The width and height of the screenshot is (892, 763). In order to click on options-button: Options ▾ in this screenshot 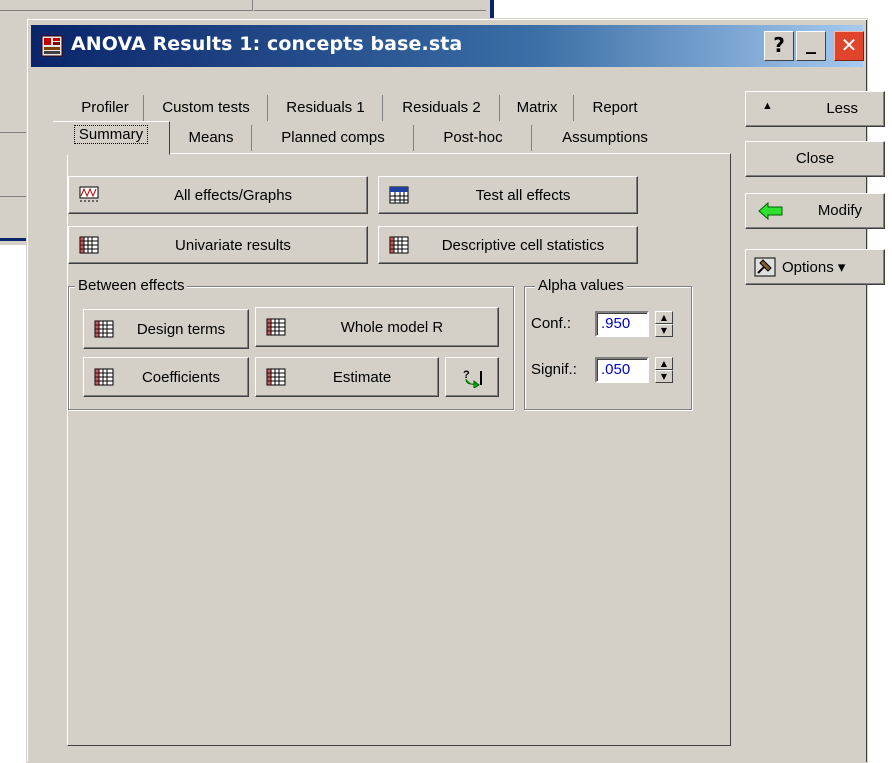, I will do `click(815, 267)`.